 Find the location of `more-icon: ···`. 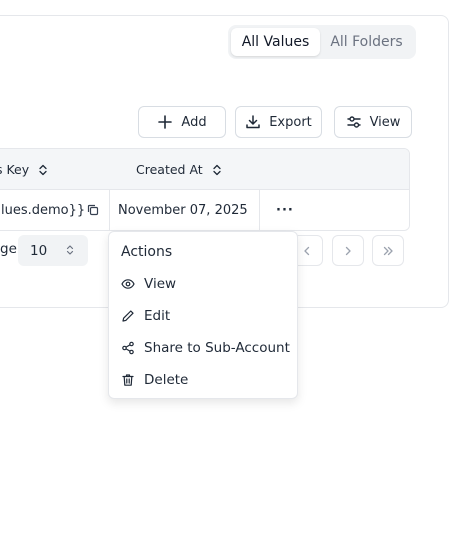

more-icon: ··· is located at coordinates (285, 210).